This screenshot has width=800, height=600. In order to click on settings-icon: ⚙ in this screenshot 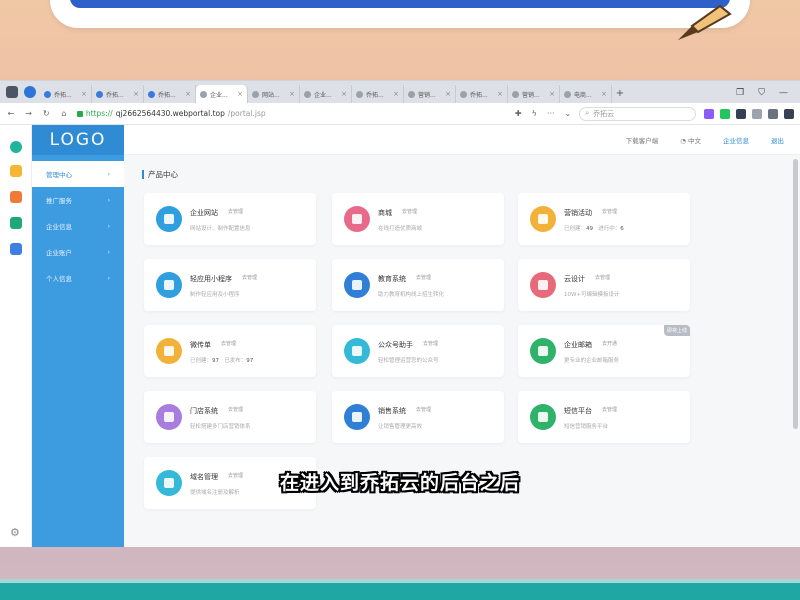, I will do `click(15, 532)`.